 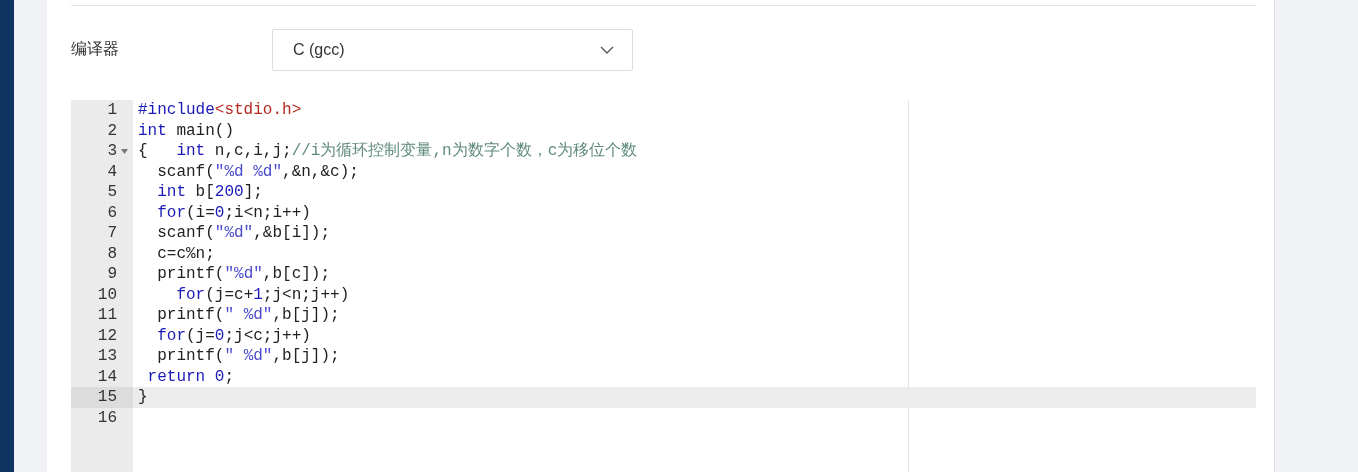 I want to click on code-line: }, so click(x=143, y=397).